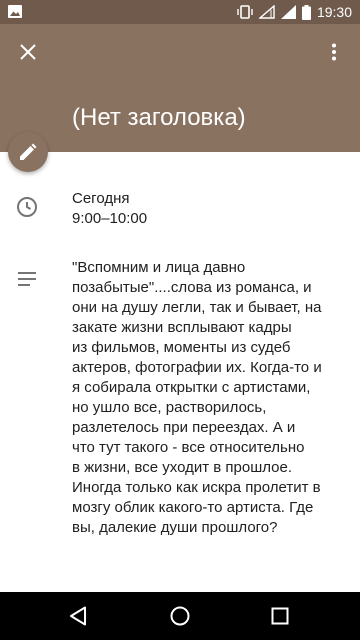 This screenshot has height=640, width=360. What do you see at coordinates (245, 12) in the screenshot?
I see `vibrate-icon` at bounding box center [245, 12].